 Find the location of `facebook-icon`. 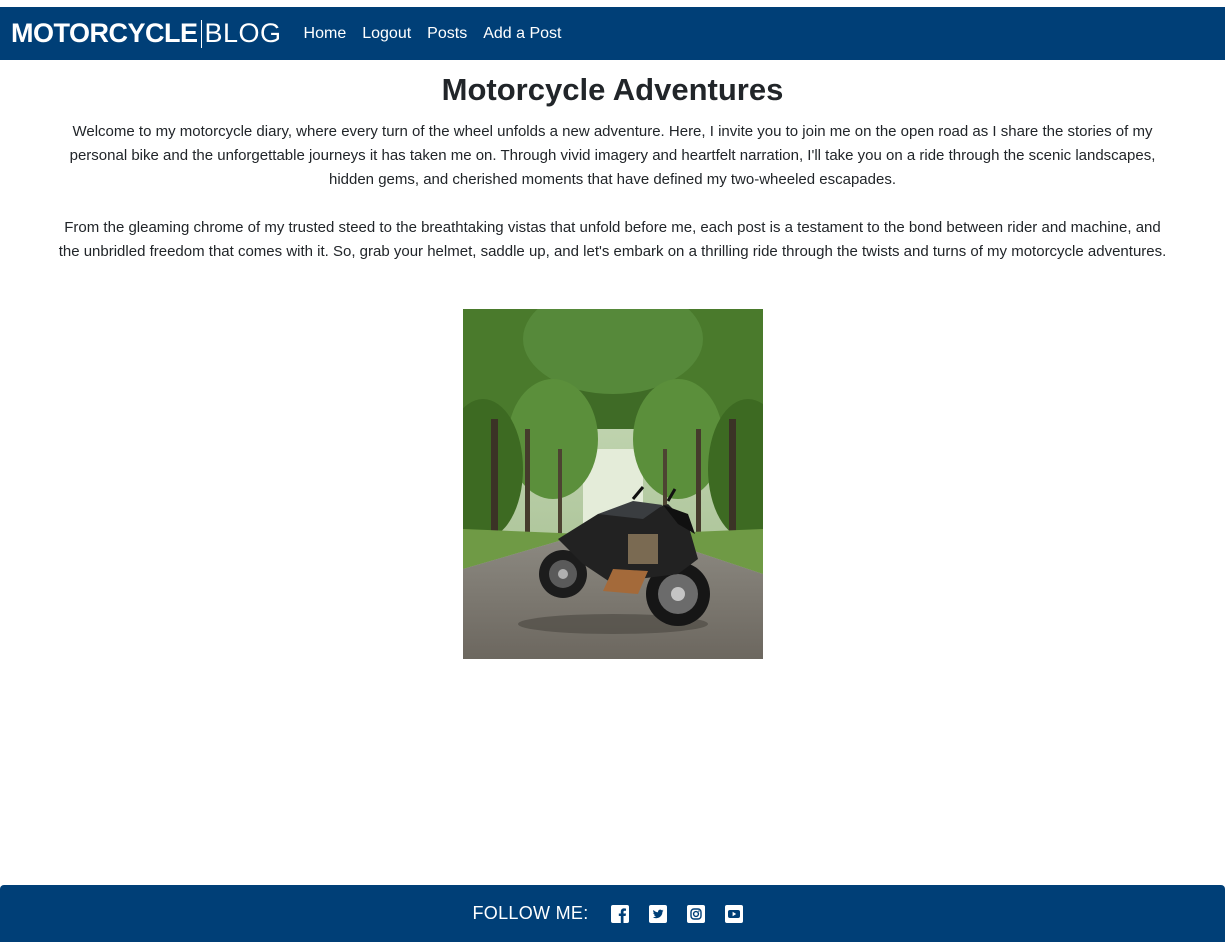

facebook-icon is located at coordinates (619, 913).